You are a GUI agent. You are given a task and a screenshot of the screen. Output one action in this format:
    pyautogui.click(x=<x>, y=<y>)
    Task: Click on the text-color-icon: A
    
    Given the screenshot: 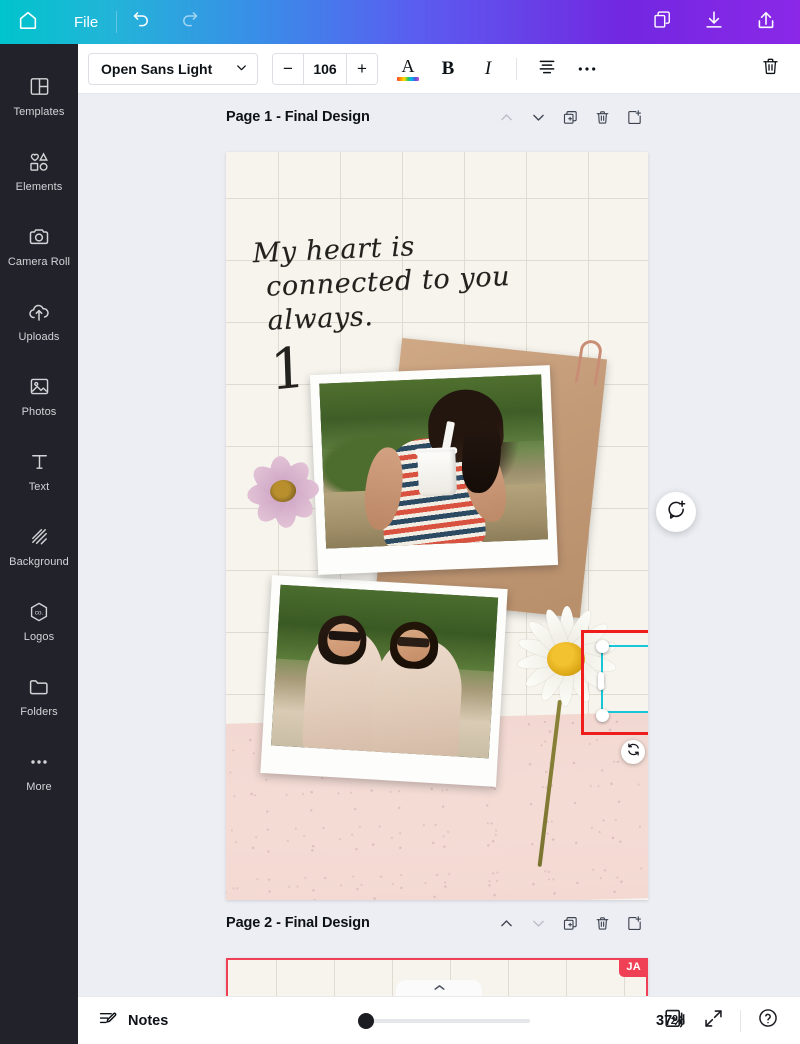 What is the action you would take?
    pyautogui.click(x=408, y=69)
    